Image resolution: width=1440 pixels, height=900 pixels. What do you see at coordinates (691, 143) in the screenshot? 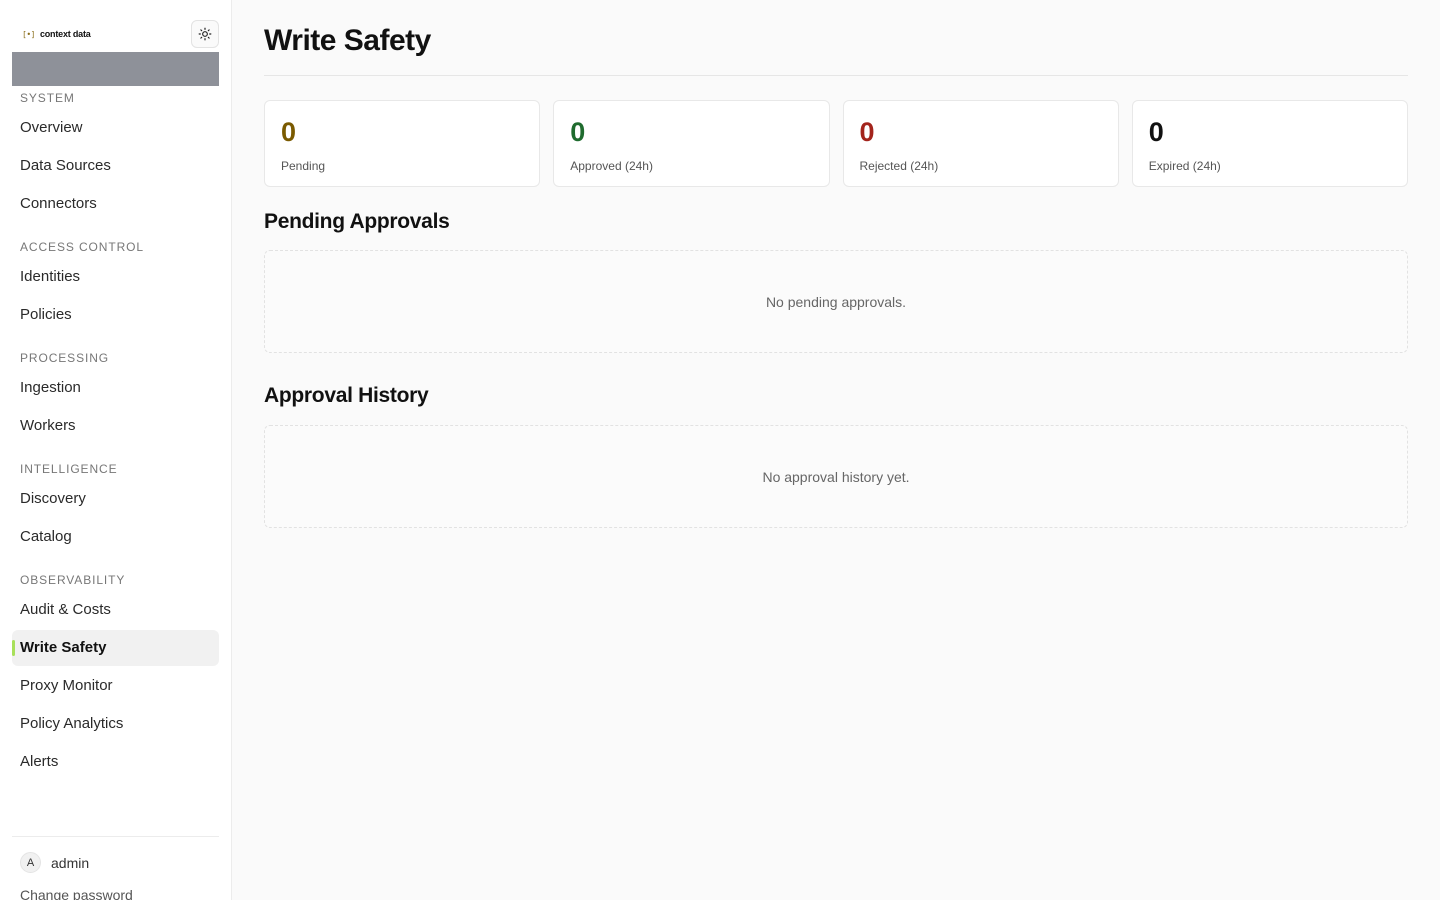
I see `stat-card-approved: 0 Approved (24h)` at bounding box center [691, 143].